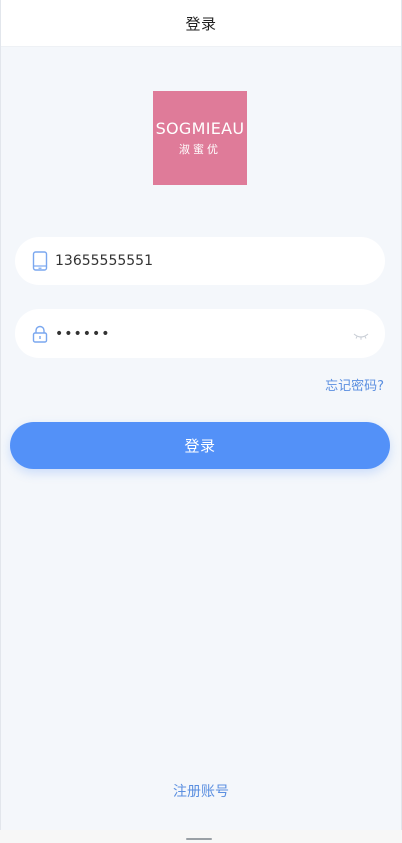  Describe the element at coordinates (354, 384) in the screenshot. I see `forgot-password-link: 忘记密码?` at that location.